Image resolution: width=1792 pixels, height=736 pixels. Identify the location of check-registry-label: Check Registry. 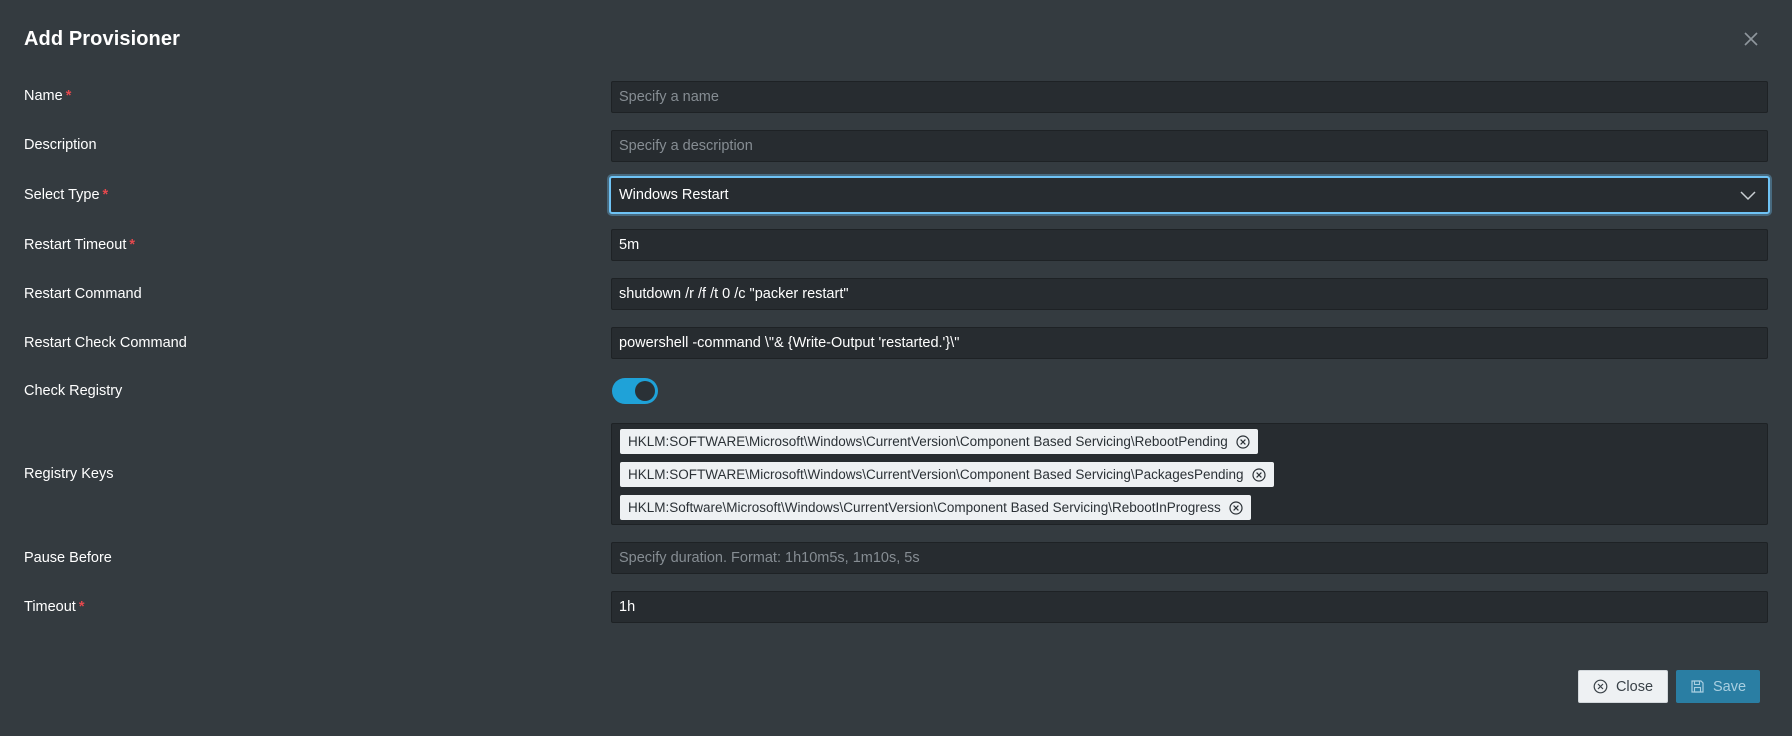
(73, 391).